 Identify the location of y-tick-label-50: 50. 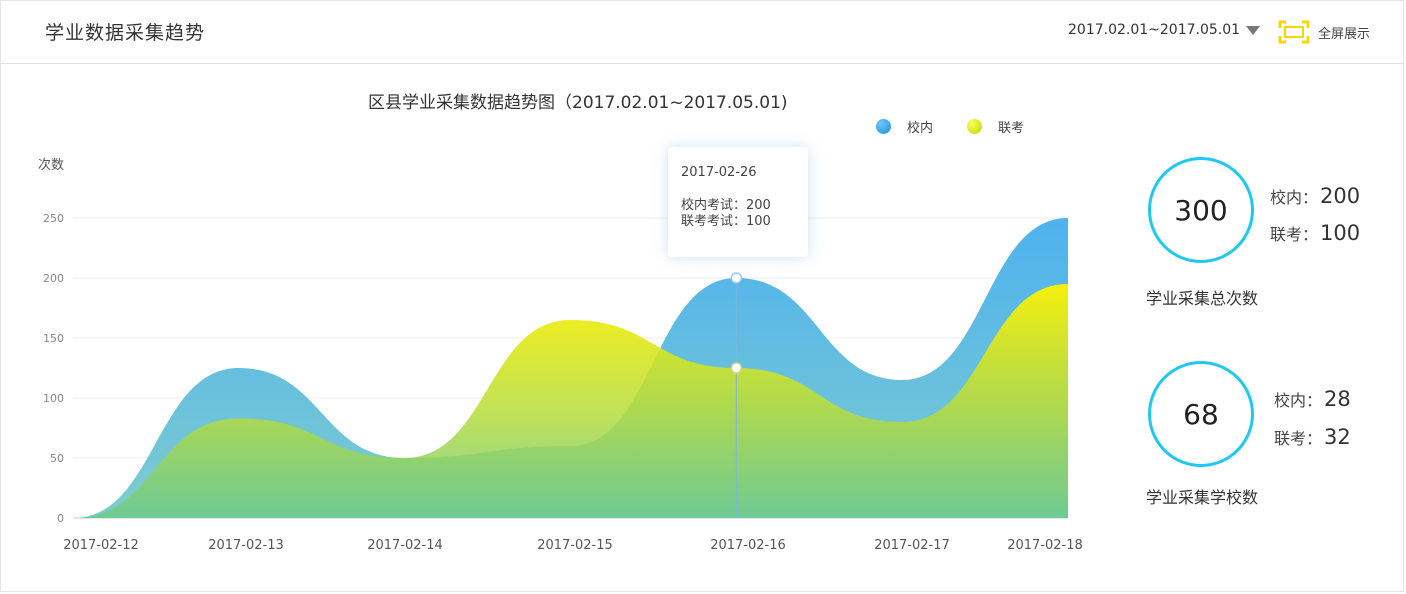
(57, 458).